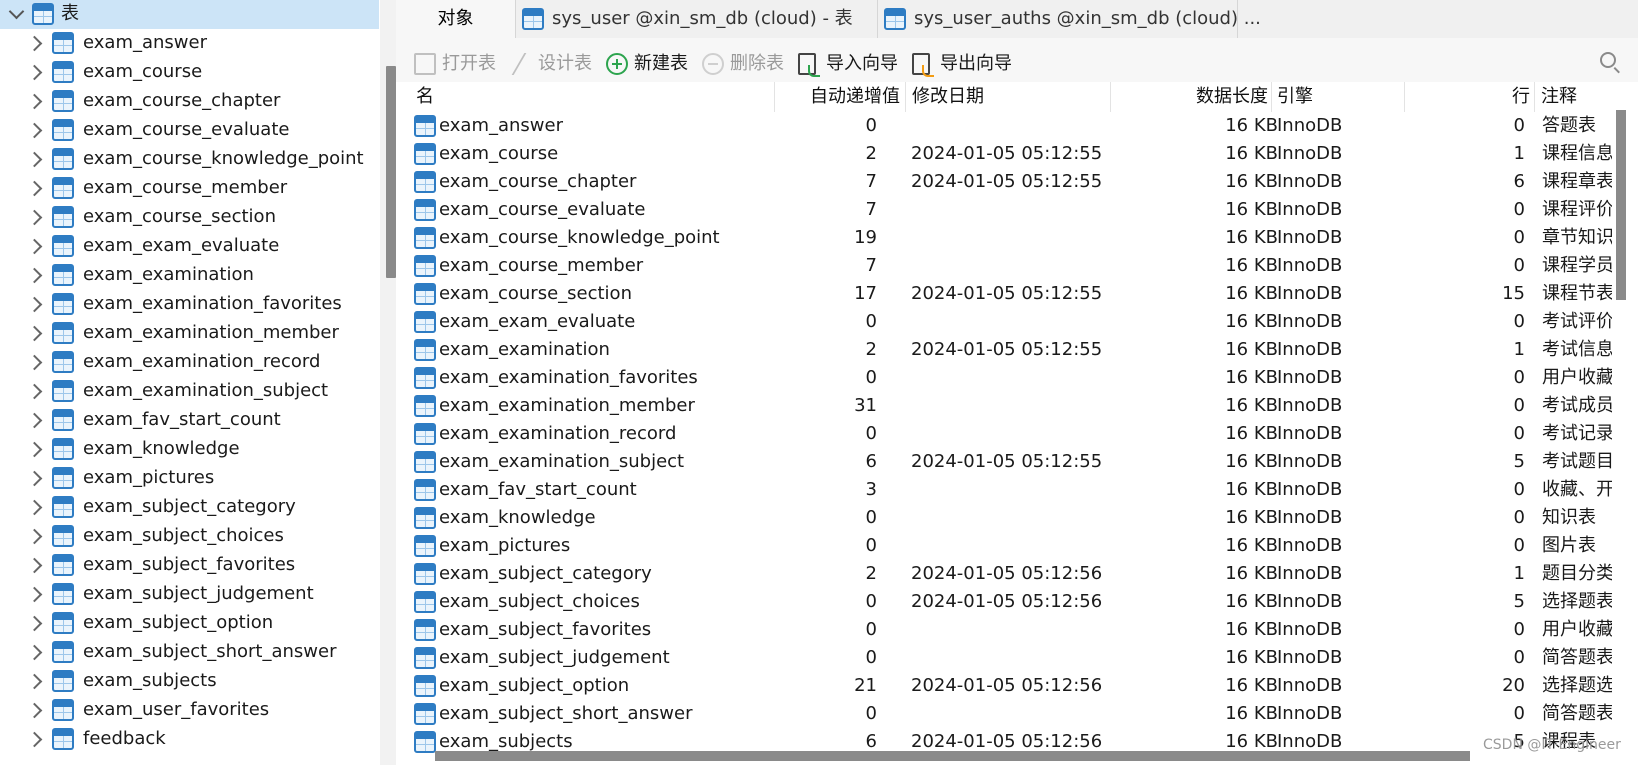 The width and height of the screenshot is (1638, 765). Describe the element at coordinates (649, 64) in the screenshot. I see `new-table-button: 新建表` at that location.